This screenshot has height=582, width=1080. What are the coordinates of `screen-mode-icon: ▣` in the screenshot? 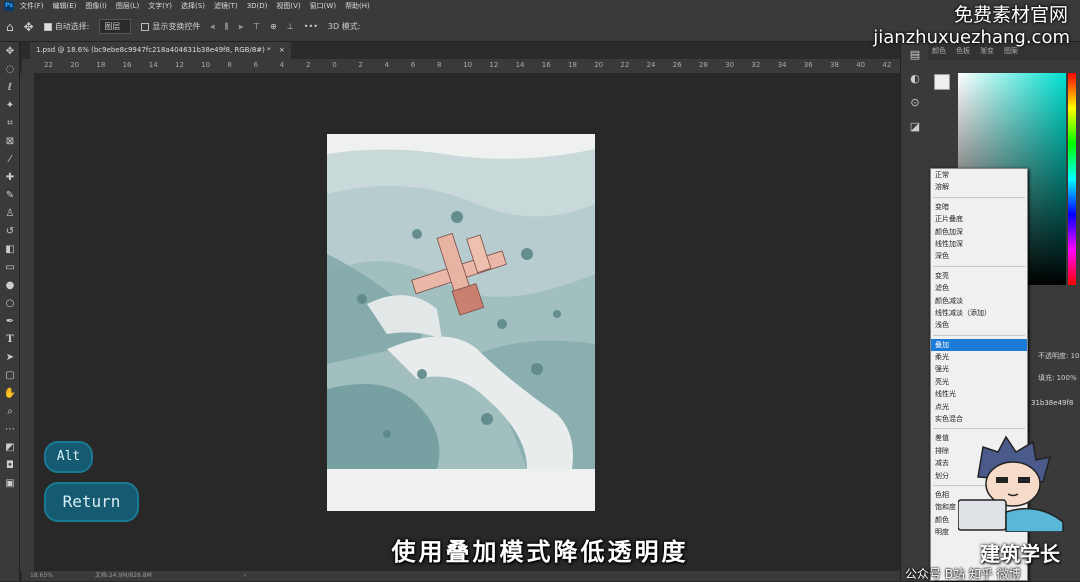 It's located at (10, 483).